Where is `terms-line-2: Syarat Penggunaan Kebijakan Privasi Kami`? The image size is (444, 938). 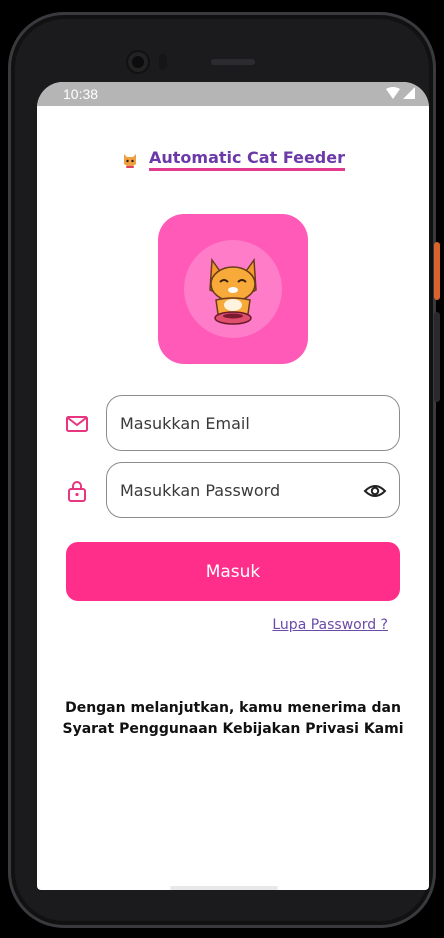
terms-line-2: Syarat Penggunaan Kebijakan Privasi Kami is located at coordinates (233, 729).